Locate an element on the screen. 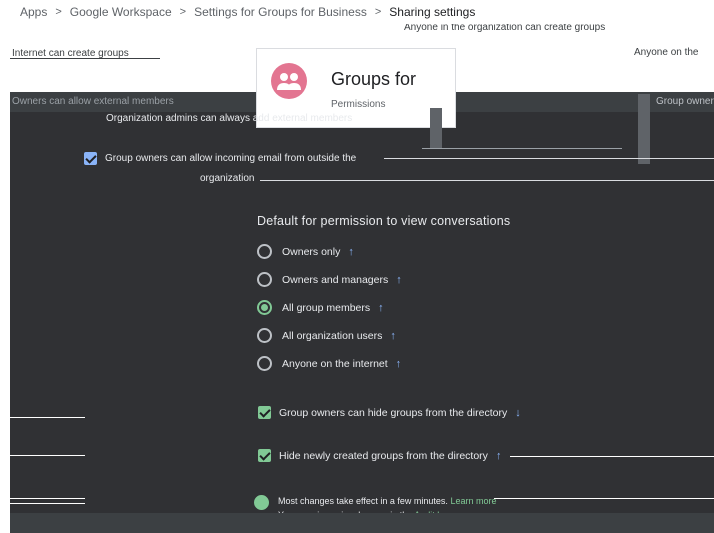  radio-owners-only is located at coordinates (264, 251).